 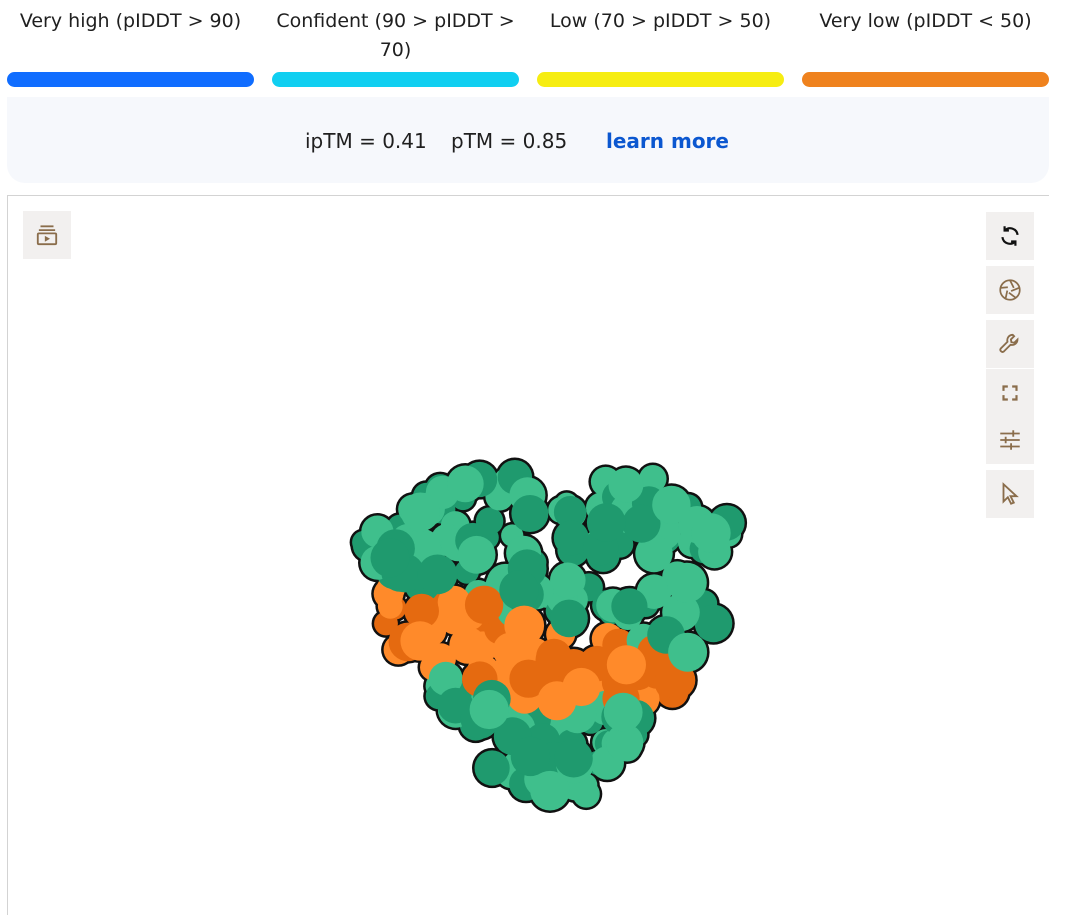 I want to click on iptm-value: ipTM = 0.41, so click(x=366, y=141).